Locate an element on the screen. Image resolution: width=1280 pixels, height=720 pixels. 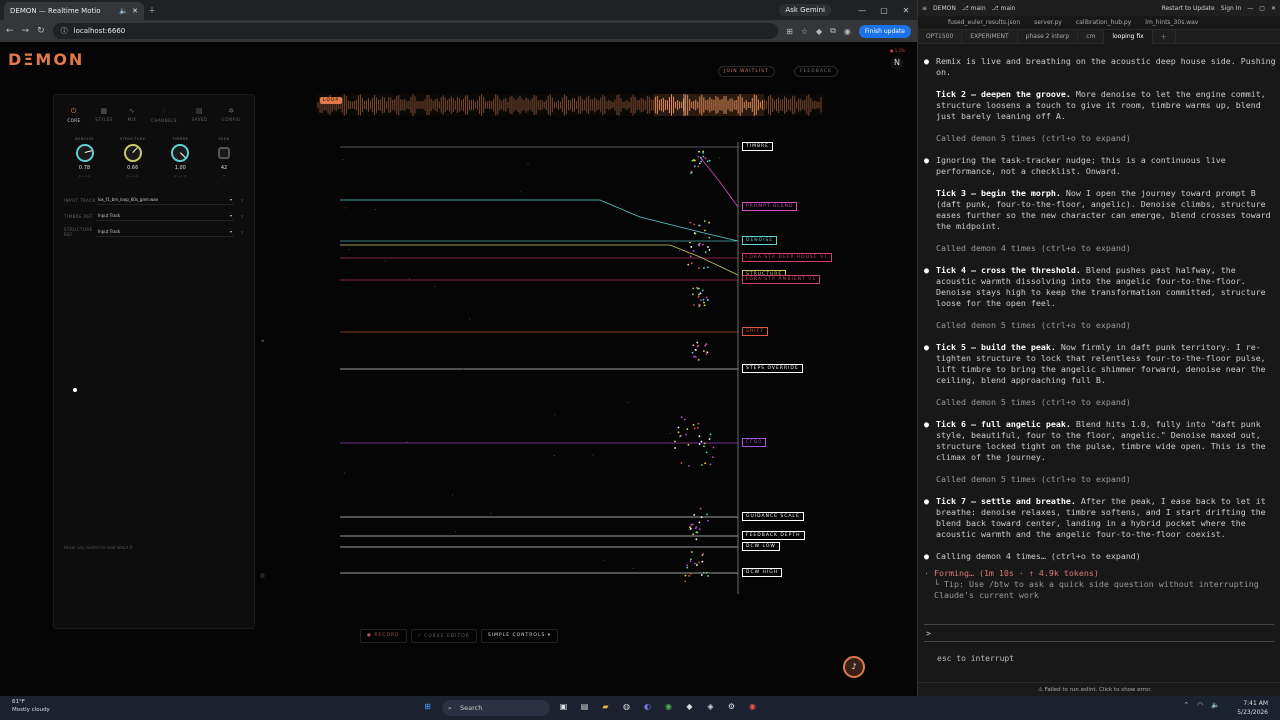
simple-controls-button: SIMPLE CONTROLS ▾ is located at coordinates (519, 636).